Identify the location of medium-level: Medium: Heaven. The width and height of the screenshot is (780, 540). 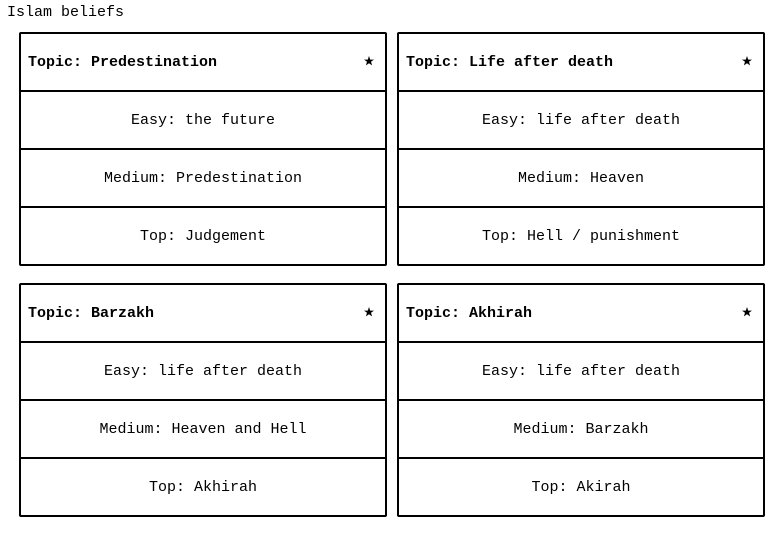
(581, 177).